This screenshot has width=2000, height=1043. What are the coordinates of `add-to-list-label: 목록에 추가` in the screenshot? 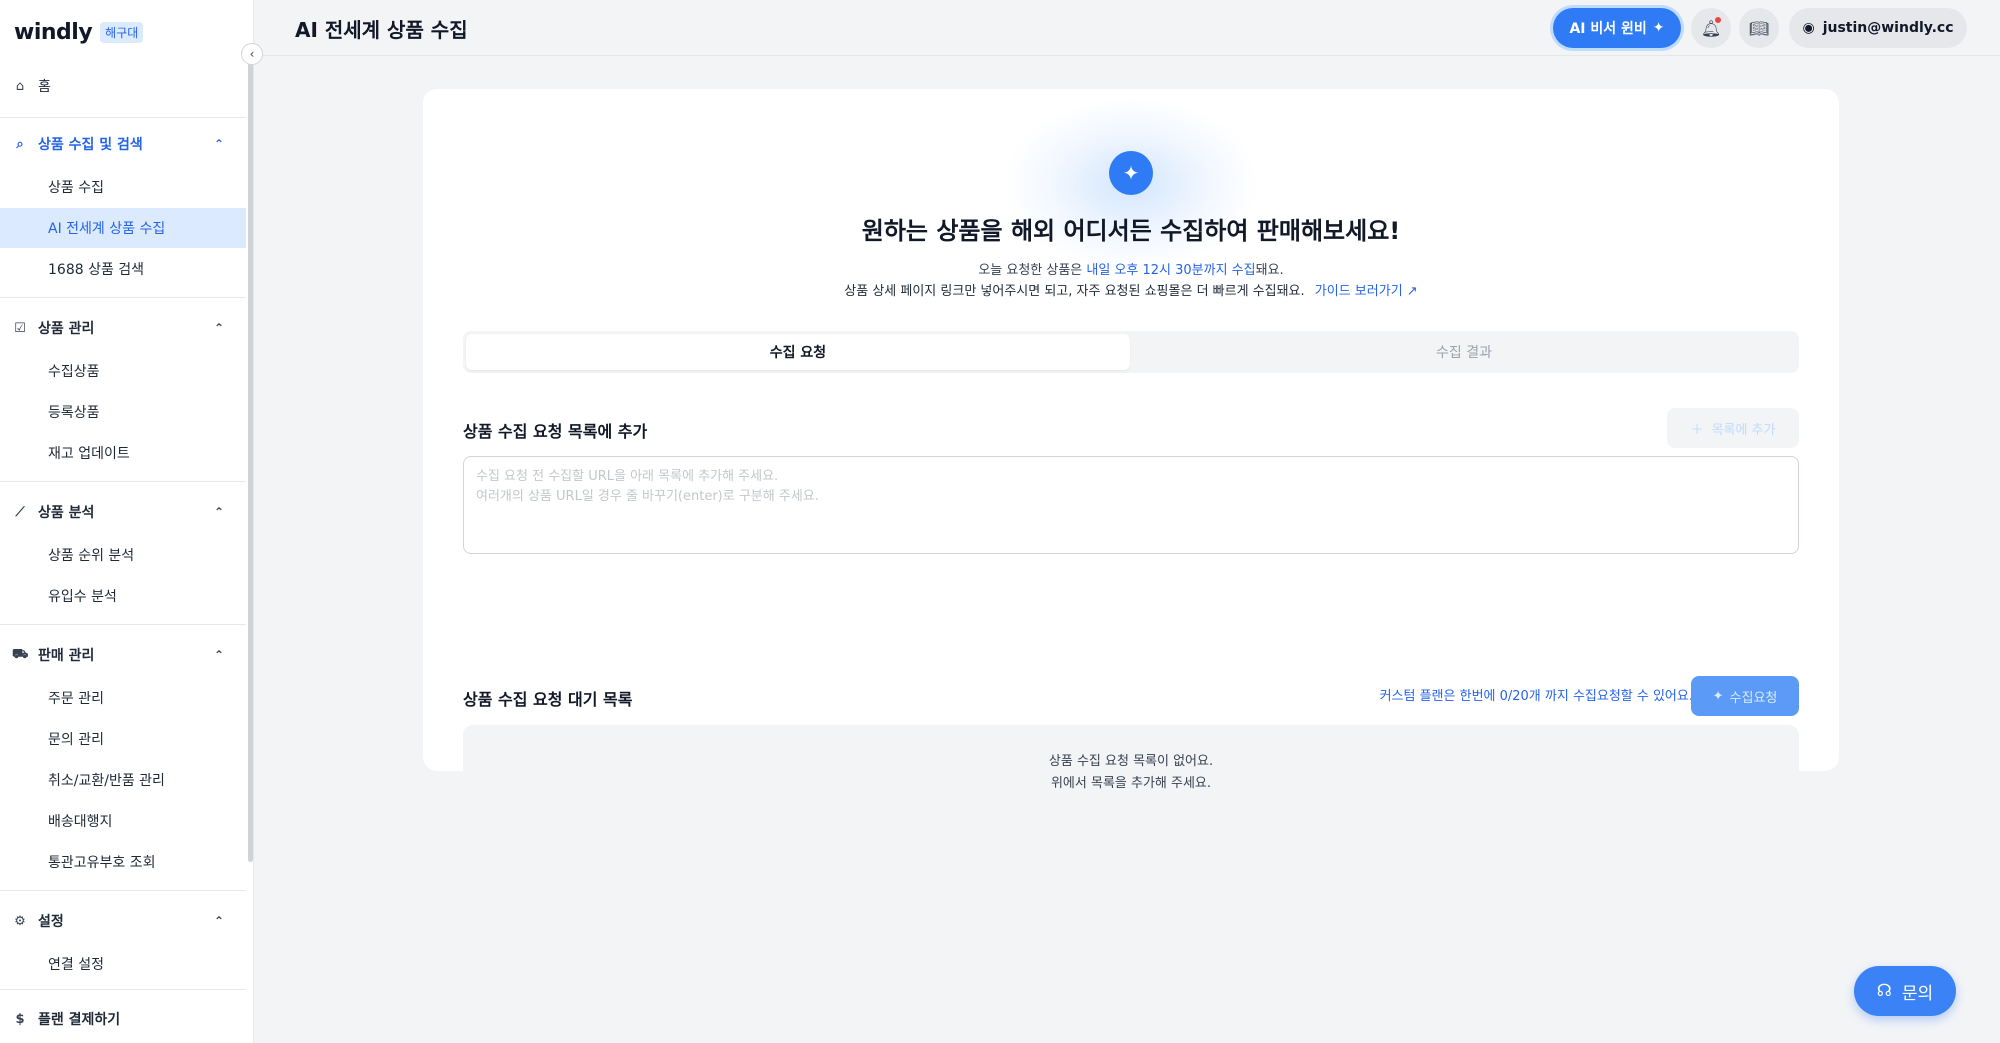 It's located at (1743, 430).